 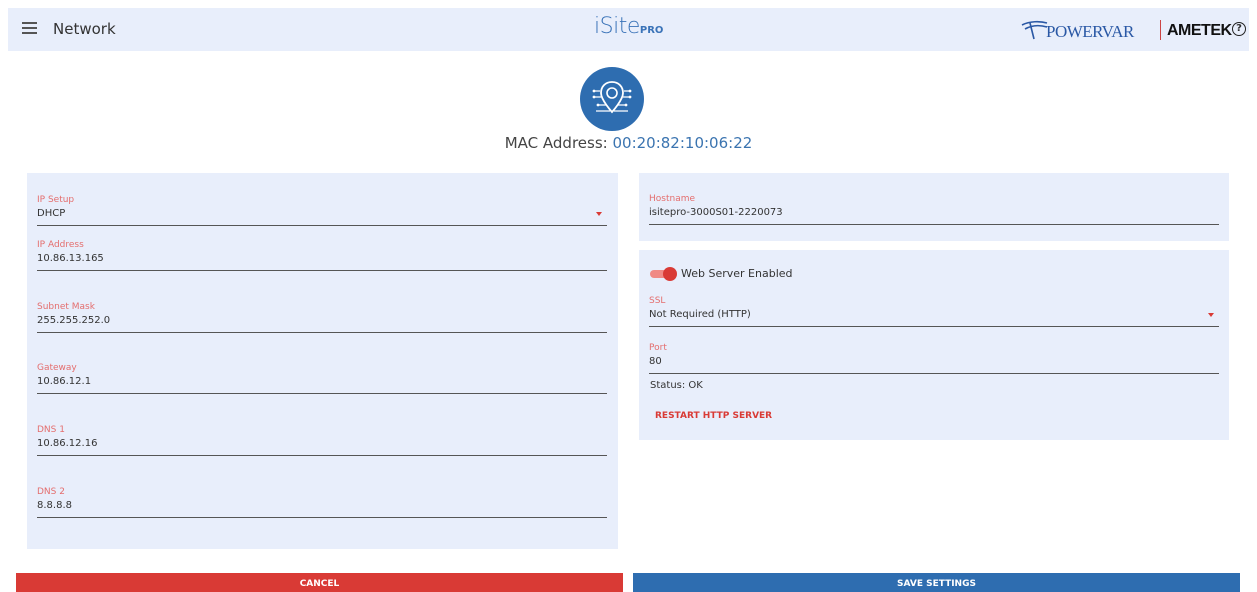 I want to click on web-server-toggle, so click(x=663, y=274).